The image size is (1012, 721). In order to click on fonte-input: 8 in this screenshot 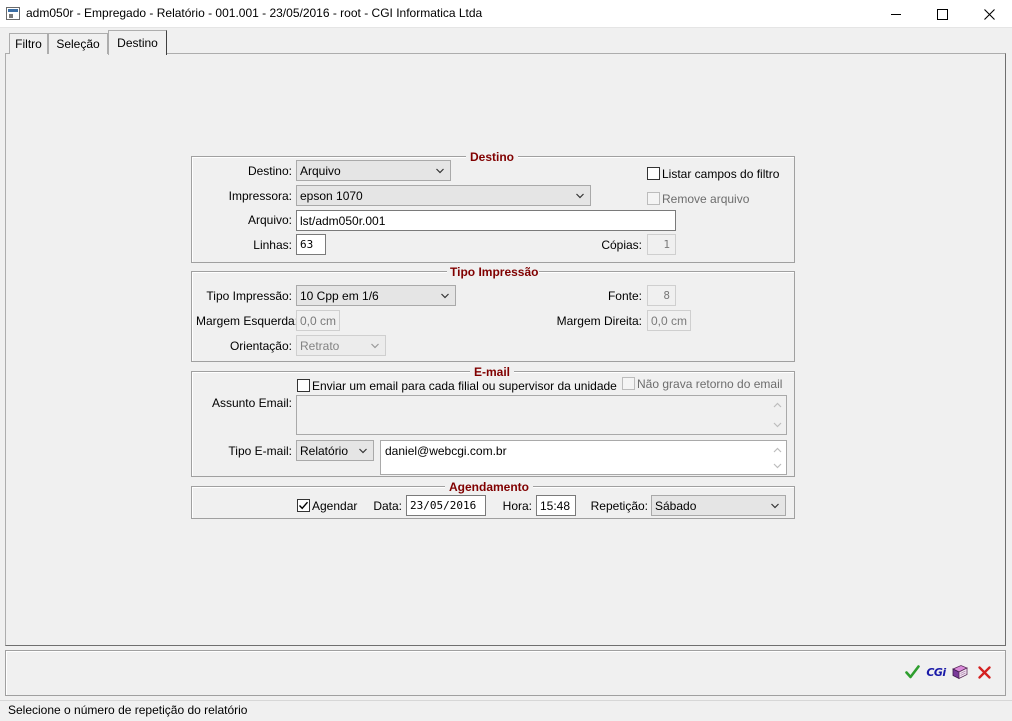, I will do `click(661, 295)`.